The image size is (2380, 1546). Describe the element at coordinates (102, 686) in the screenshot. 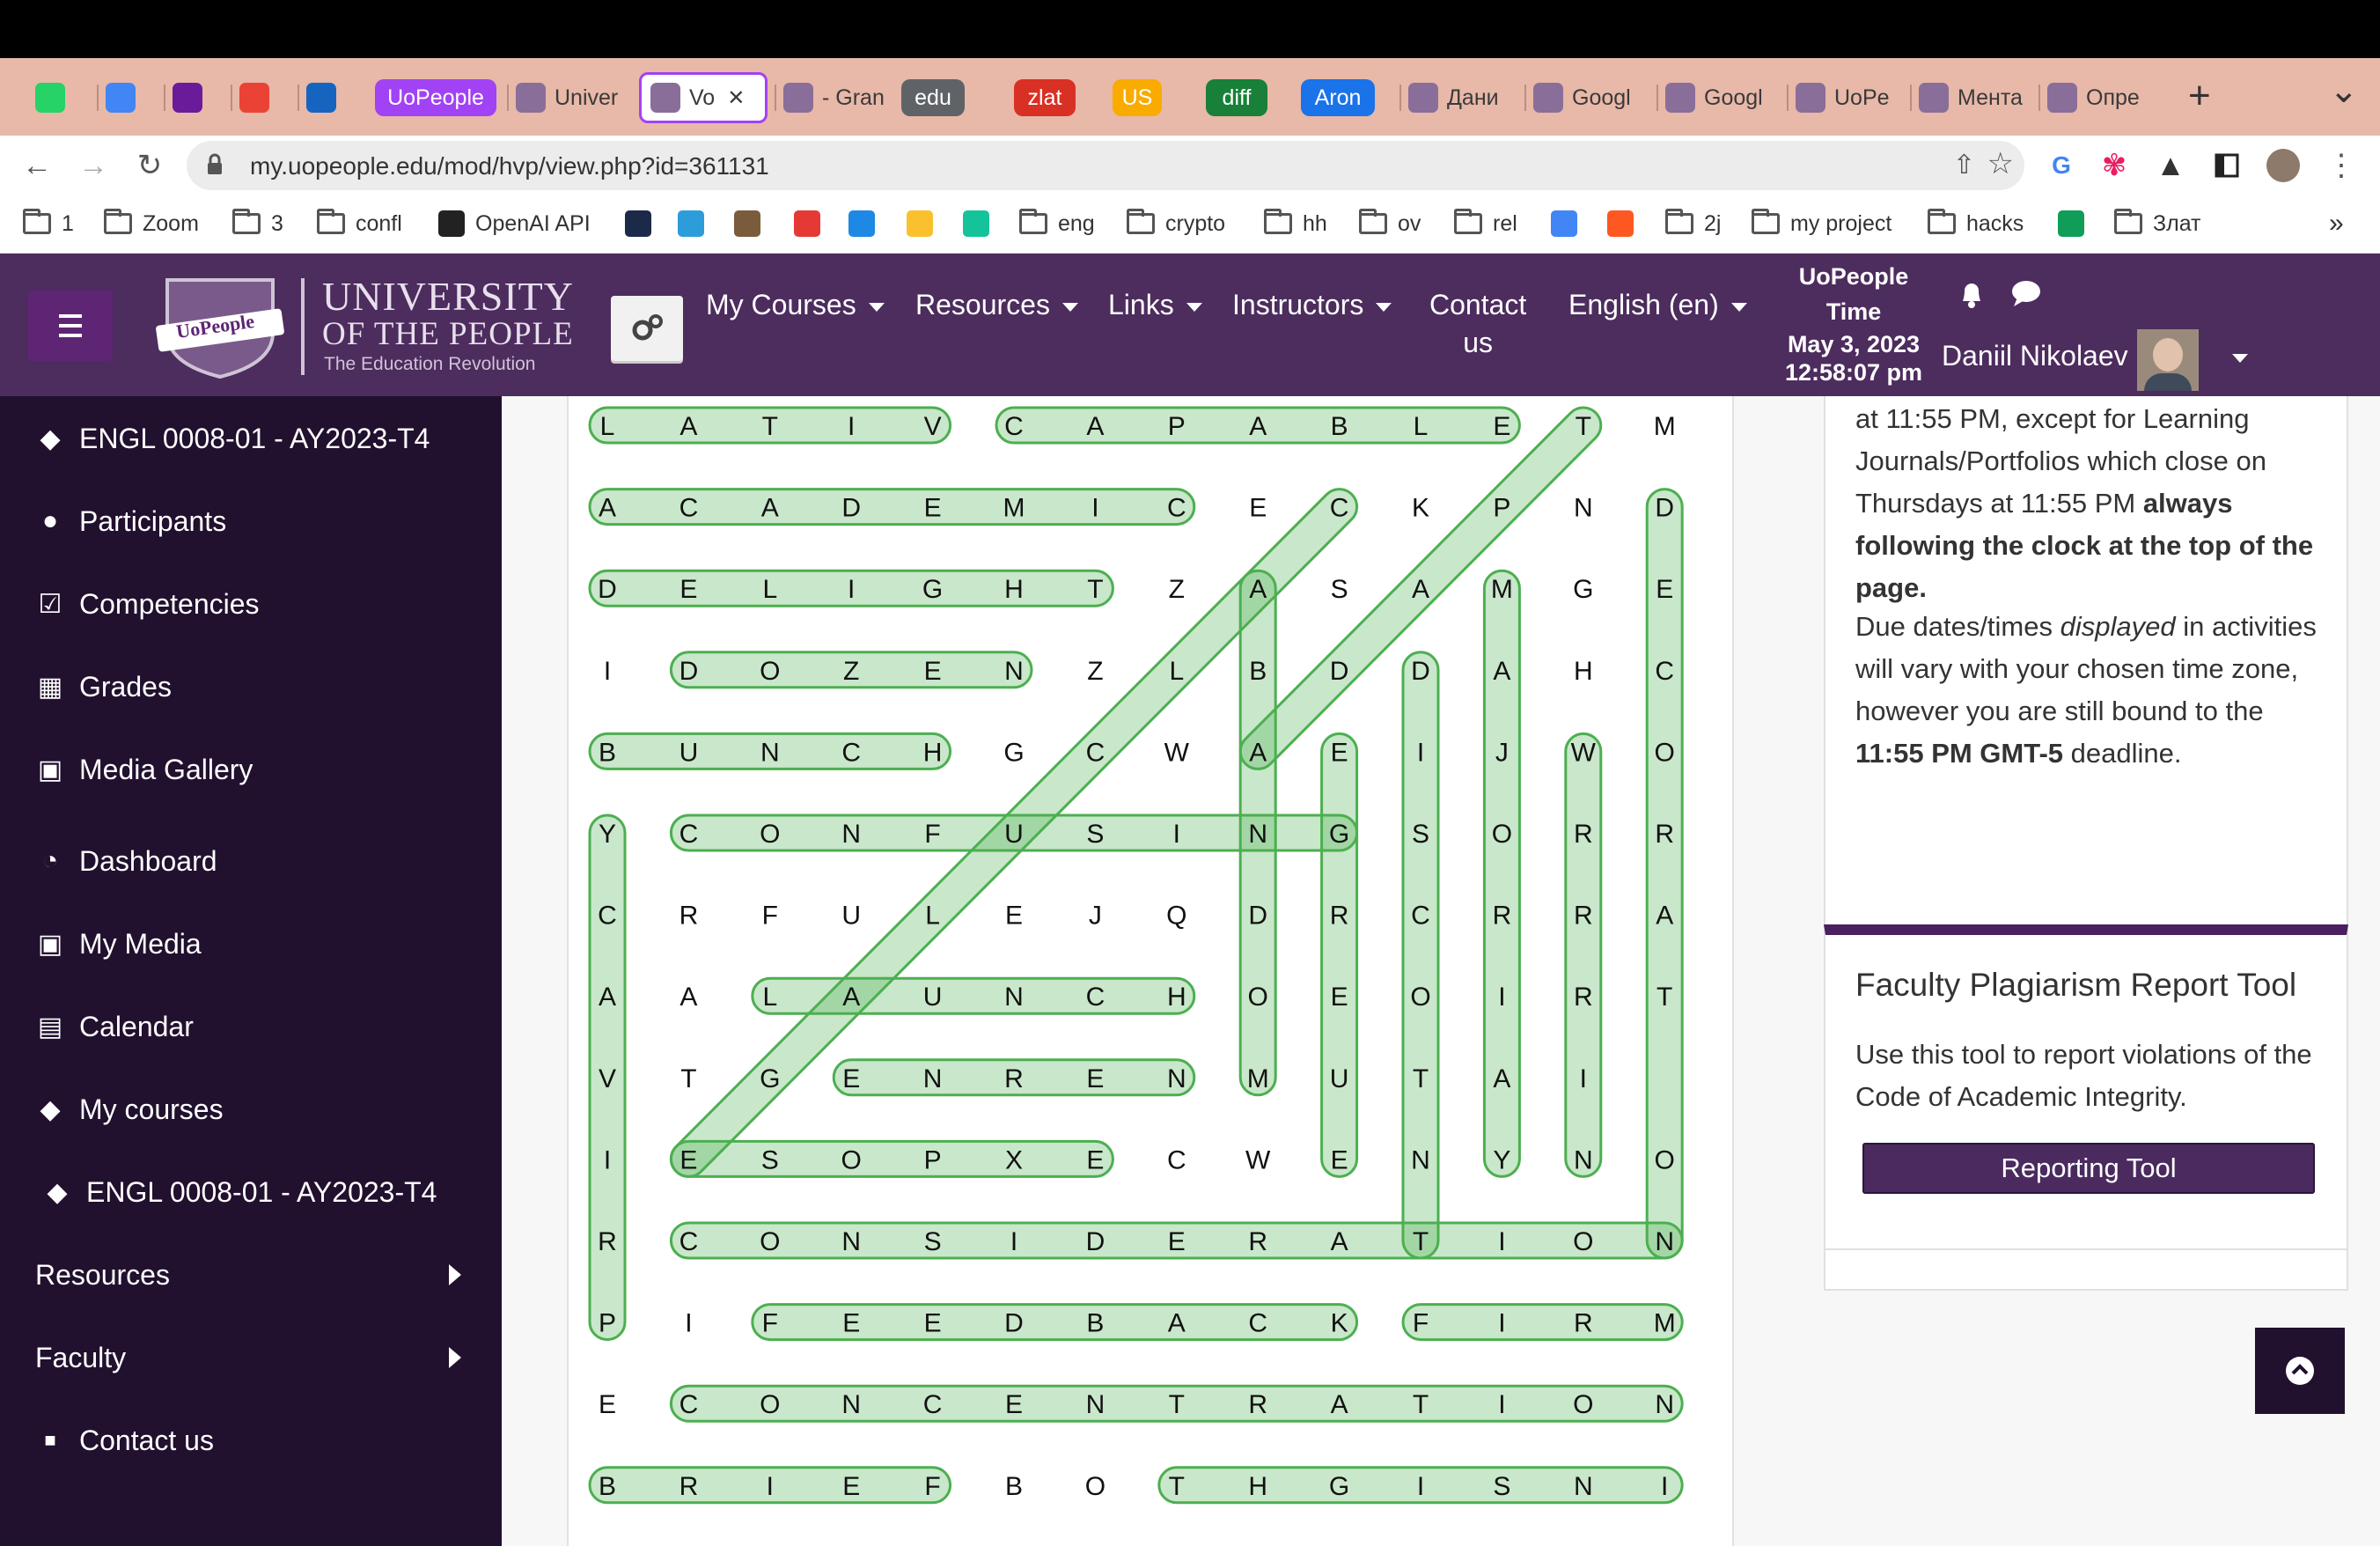

I see `sidebar-item-grades: ▦ Grades` at that location.